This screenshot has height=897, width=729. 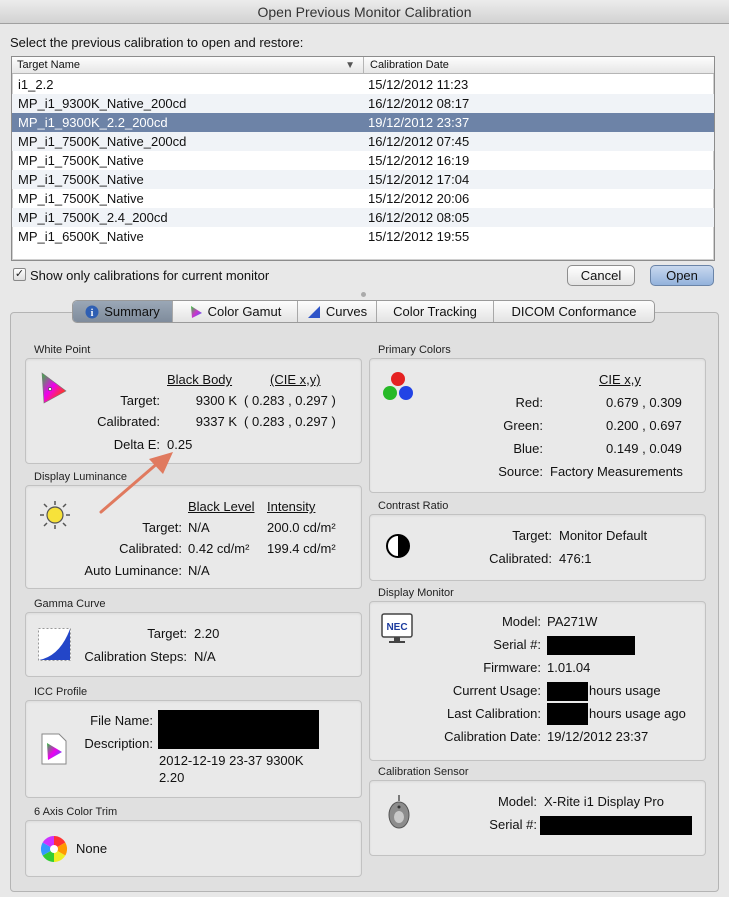 What do you see at coordinates (520, 558) in the screenshot?
I see `contrast-calibrated-label: Calibrated:` at bounding box center [520, 558].